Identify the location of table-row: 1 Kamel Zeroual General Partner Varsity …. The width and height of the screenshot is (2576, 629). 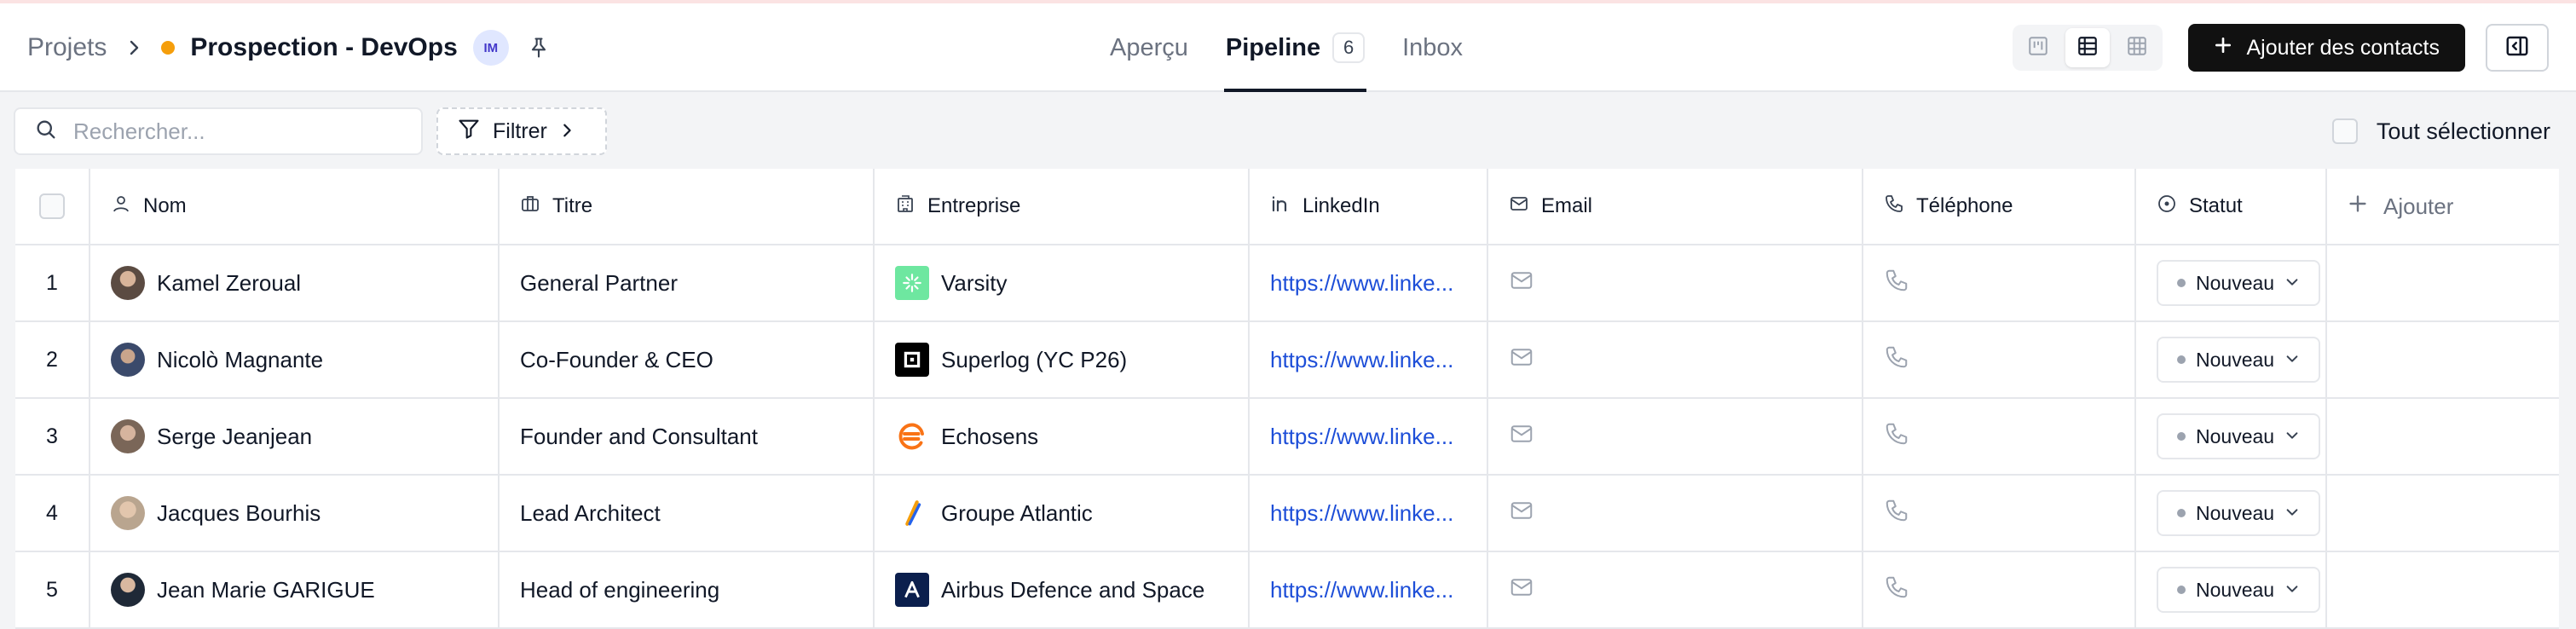
(1287, 283).